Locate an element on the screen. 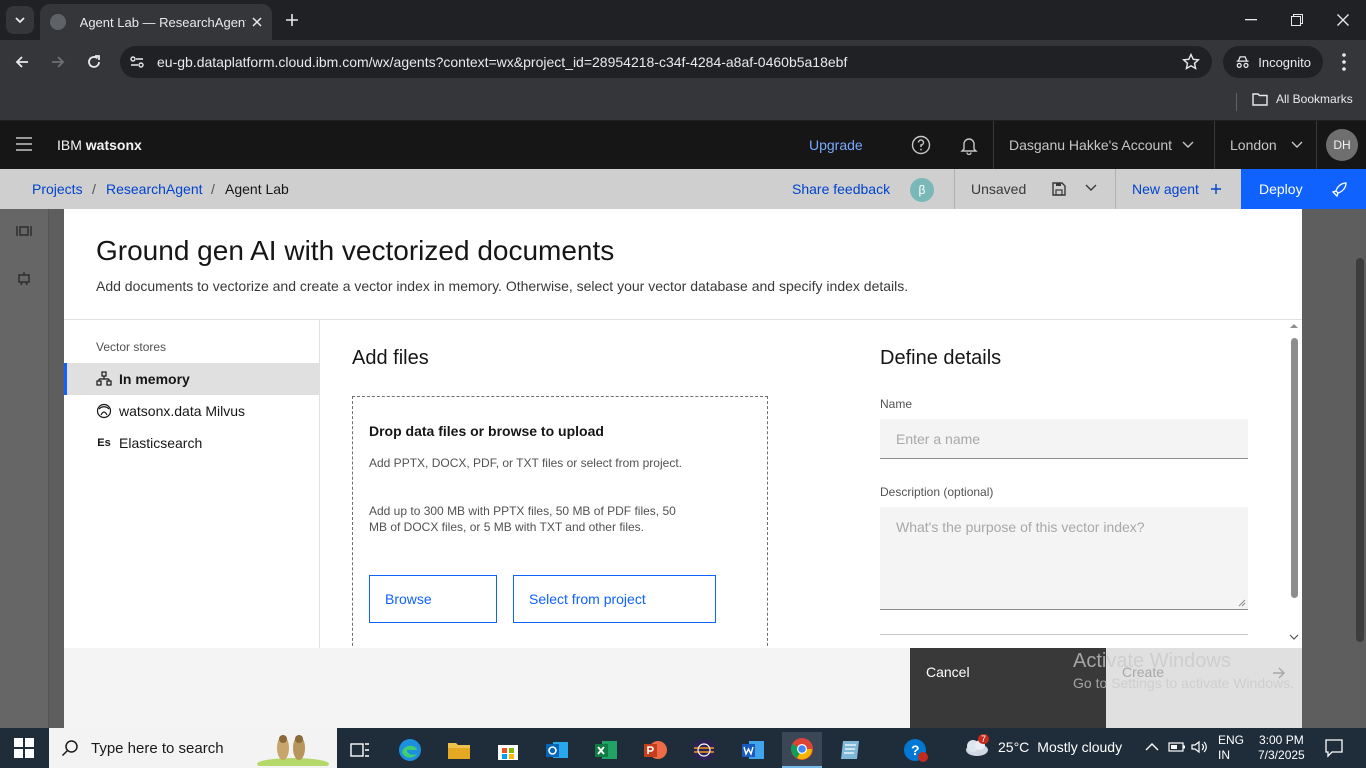 Image resolution: width=1366 pixels, height=768 pixels. forward-button is located at coordinates (58, 62).